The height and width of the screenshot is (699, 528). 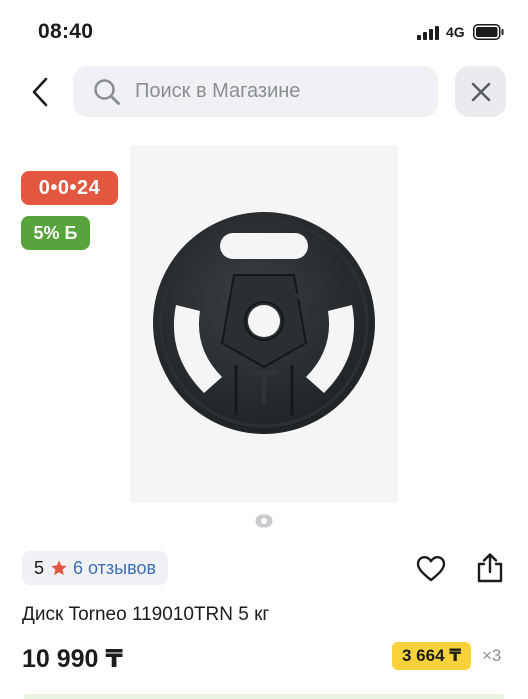 I want to click on rating-chip: 5 6 отзывов, so click(x=95, y=568).